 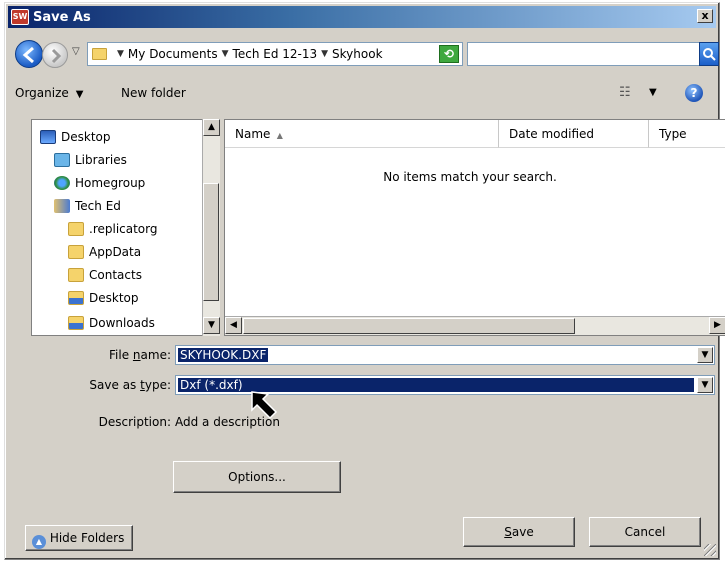 I want to click on contacts-icon, so click(x=76, y=275).